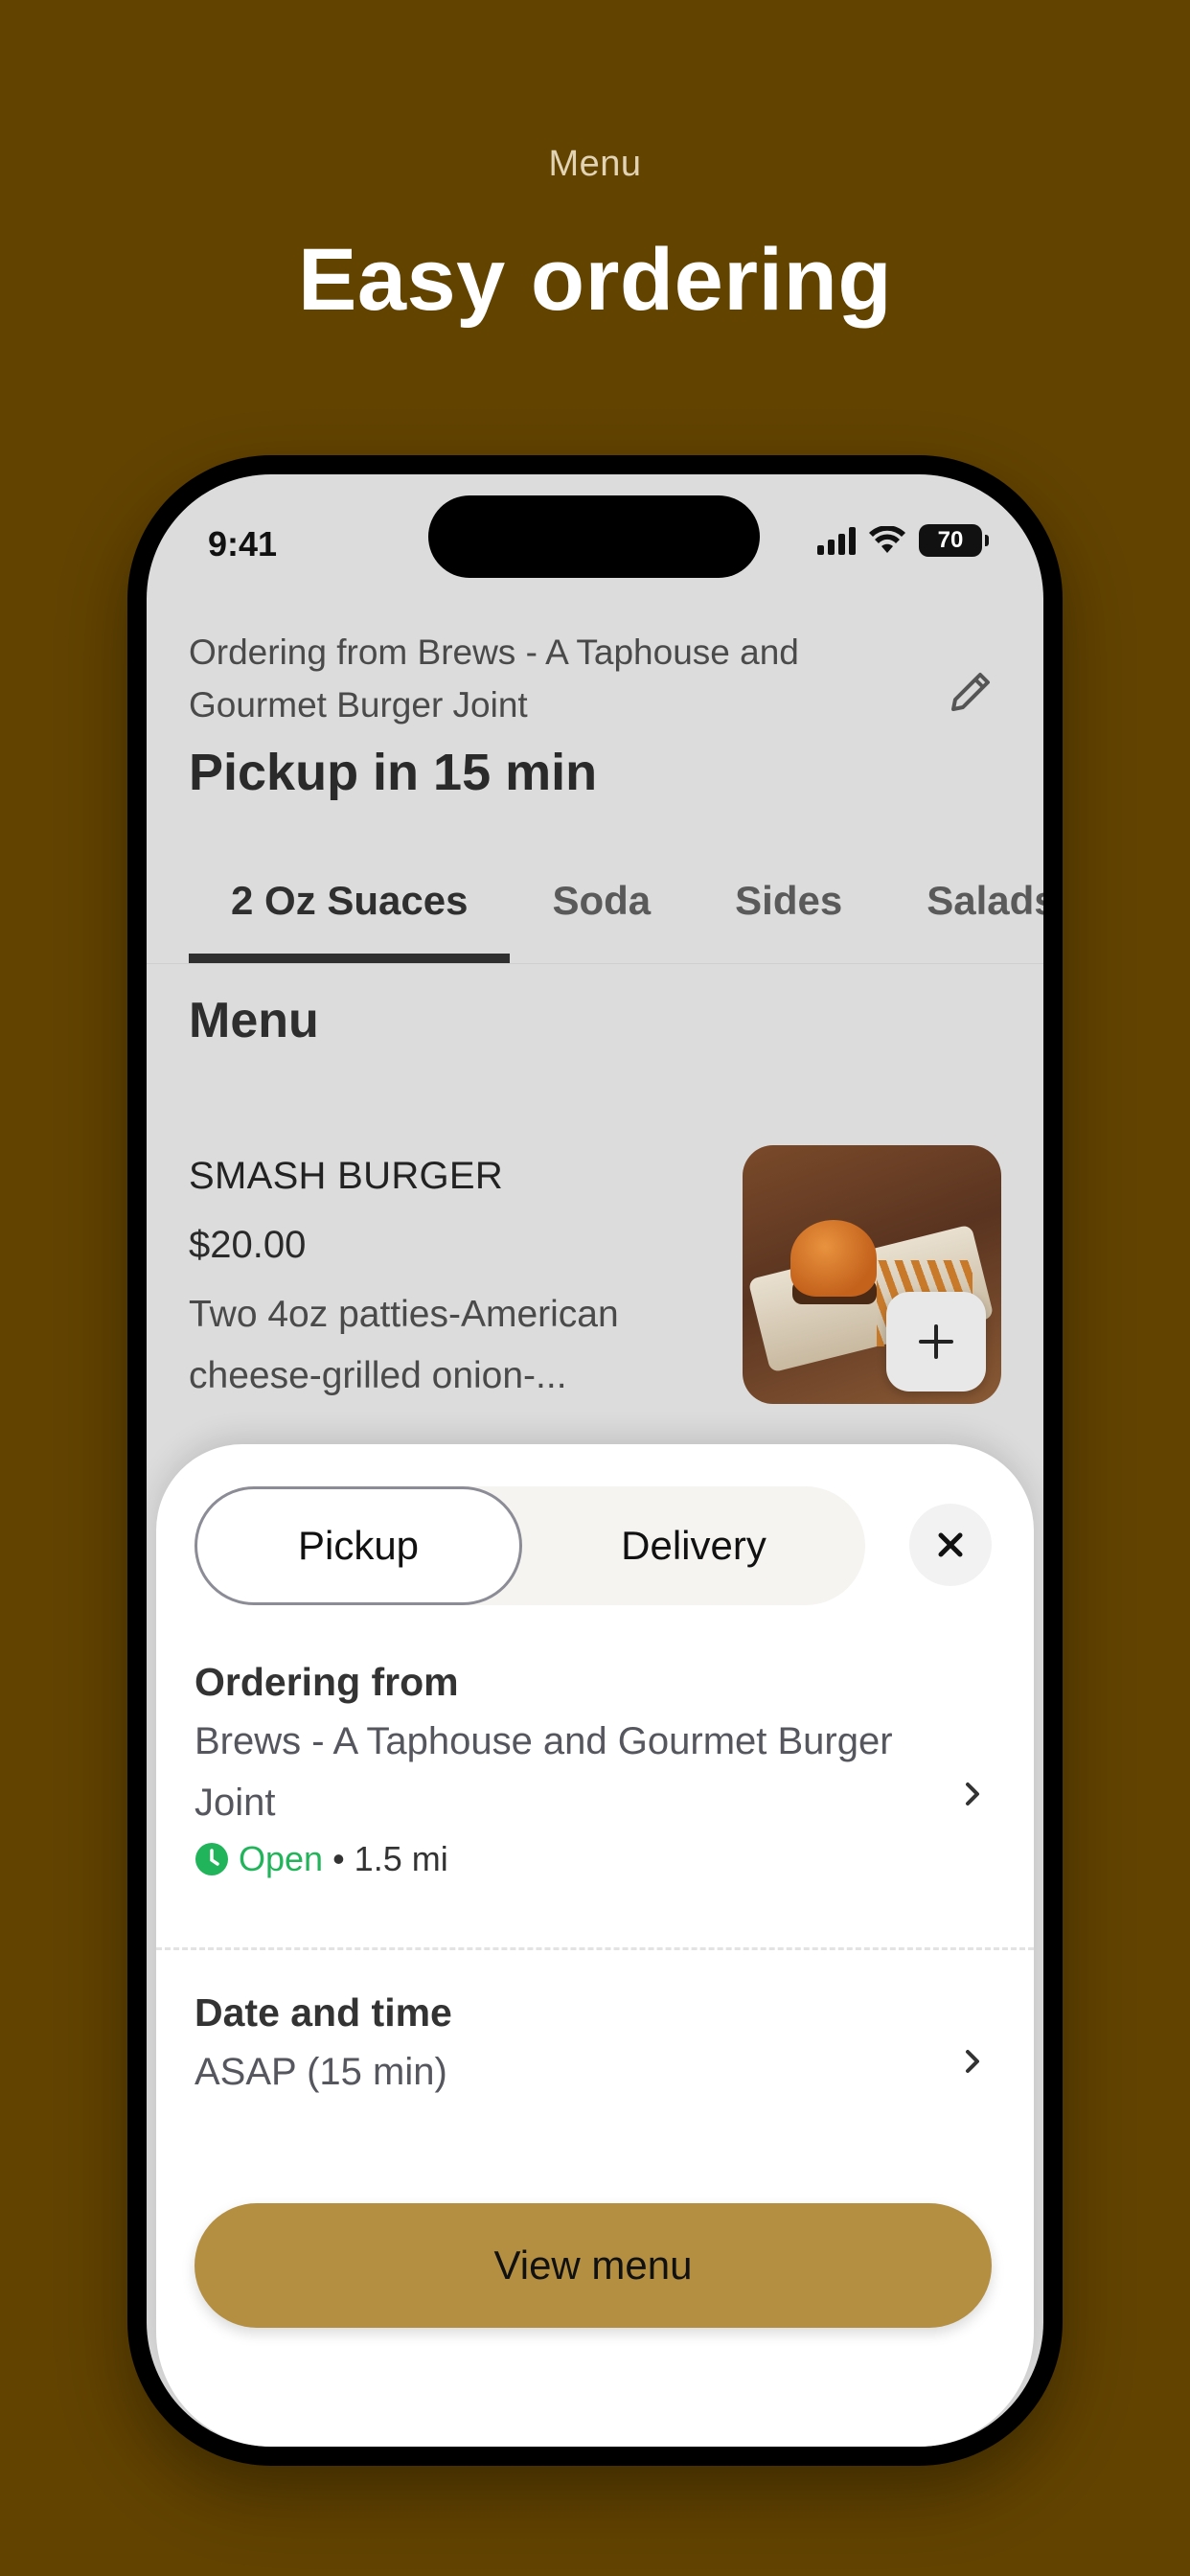 The image size is (1190, 2576). I want to click on tab-salads: Salads, so click(964, 903).